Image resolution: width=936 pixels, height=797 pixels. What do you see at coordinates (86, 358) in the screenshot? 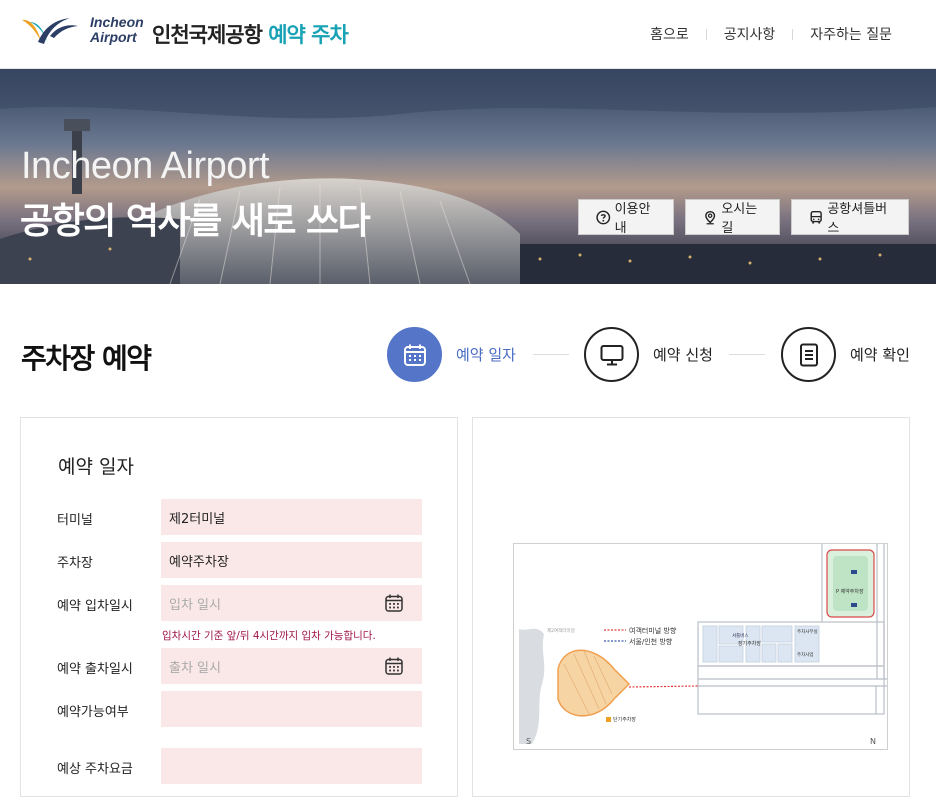
I see `page-title: 주차장 예약` at bounding box center [86, 358].